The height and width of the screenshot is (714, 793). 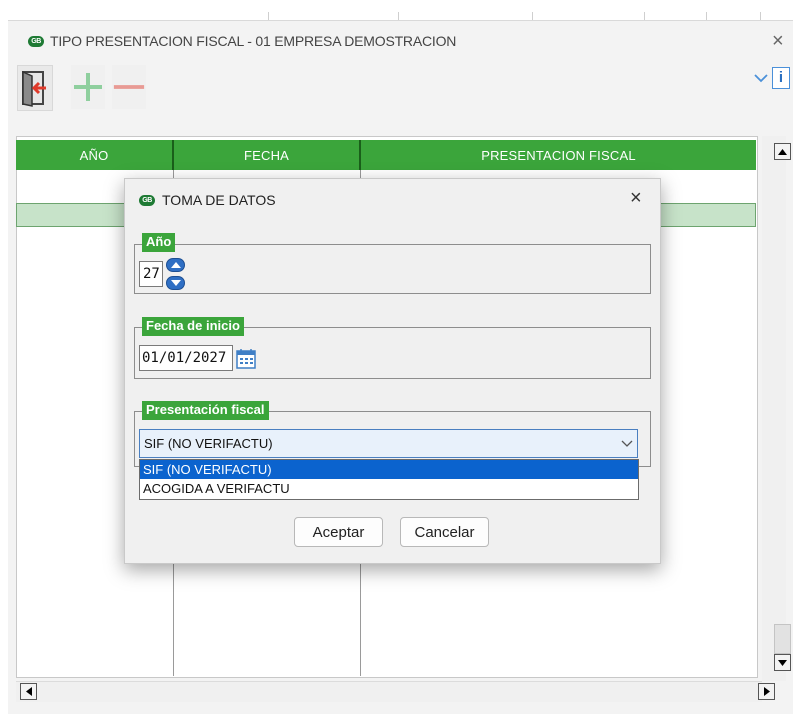 I want to click on start-date-label: Fecha de inicio, so click(x=193, y=326).